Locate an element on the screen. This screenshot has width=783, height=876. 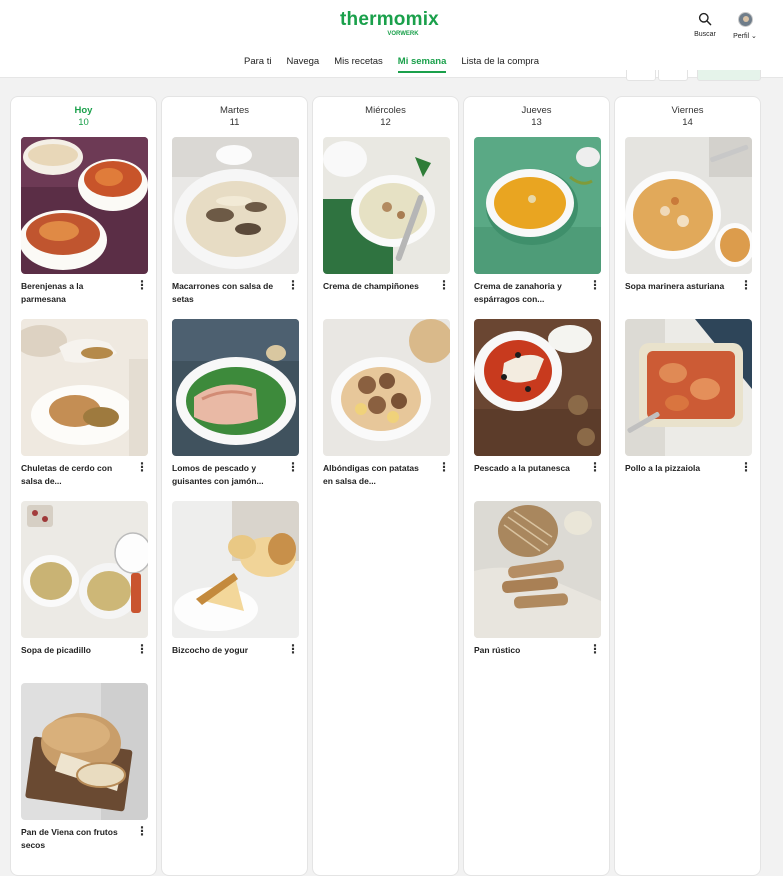
recipe-card: Crema de champiñones ⋮ is located at coordinates (386, 215).